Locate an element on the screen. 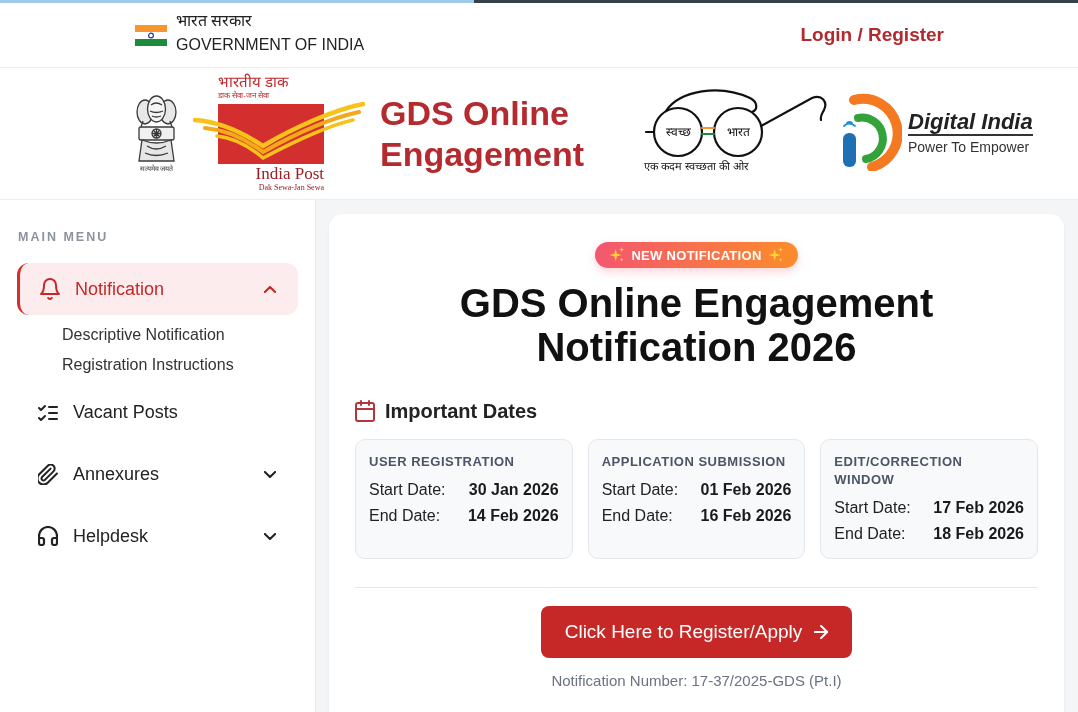 Image resolution: width=1078 pixels, height=712 pixels. register-button: Click Here to Register/Apply is located at coordinates (696, 632).